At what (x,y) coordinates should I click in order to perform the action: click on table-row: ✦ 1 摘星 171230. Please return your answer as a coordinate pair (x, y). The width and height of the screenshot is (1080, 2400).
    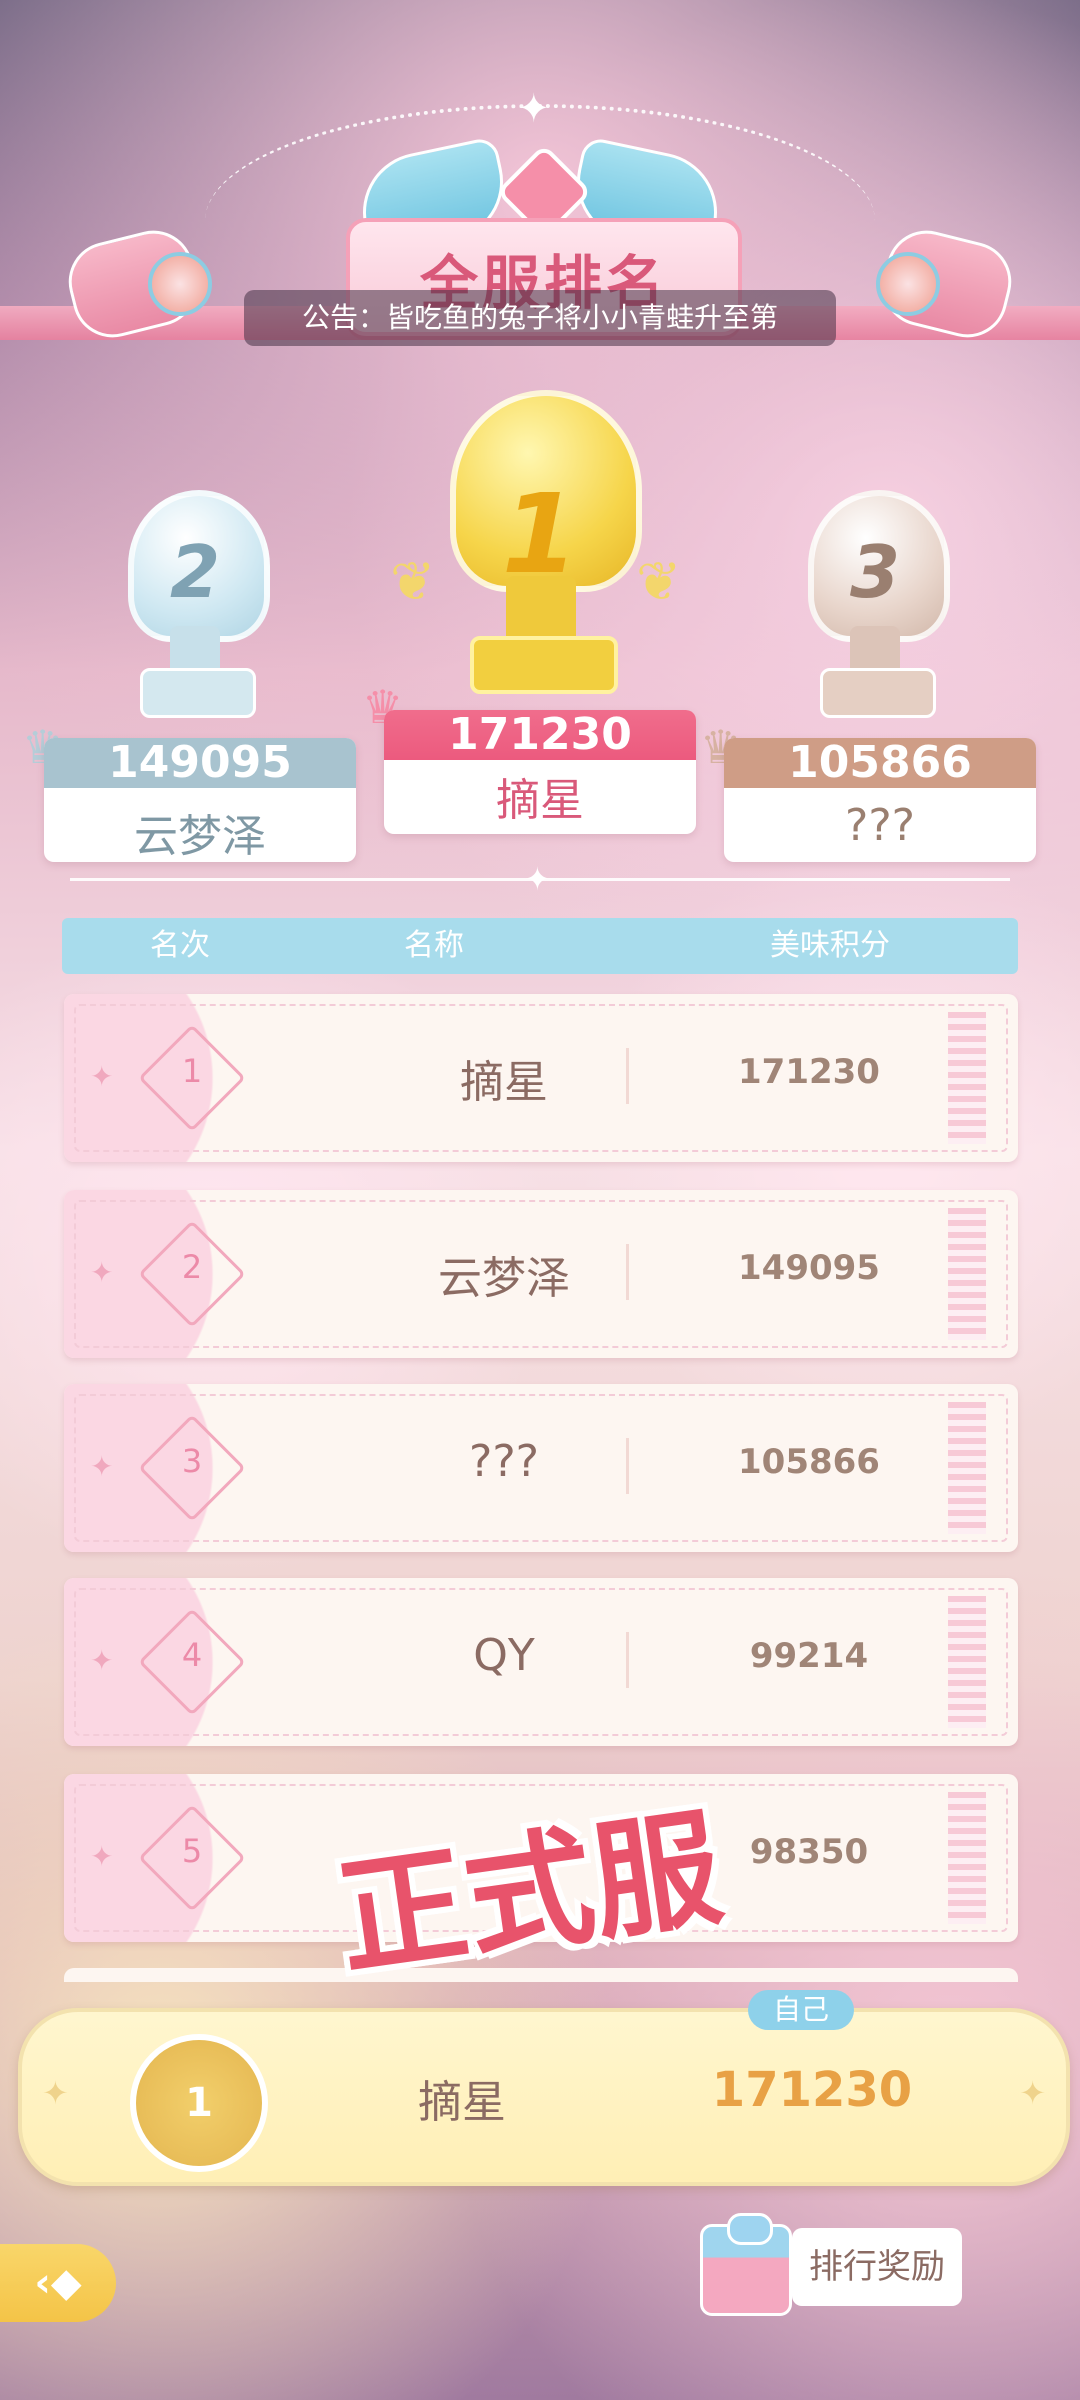
    Looking at the image, I should click on (541, 1078).